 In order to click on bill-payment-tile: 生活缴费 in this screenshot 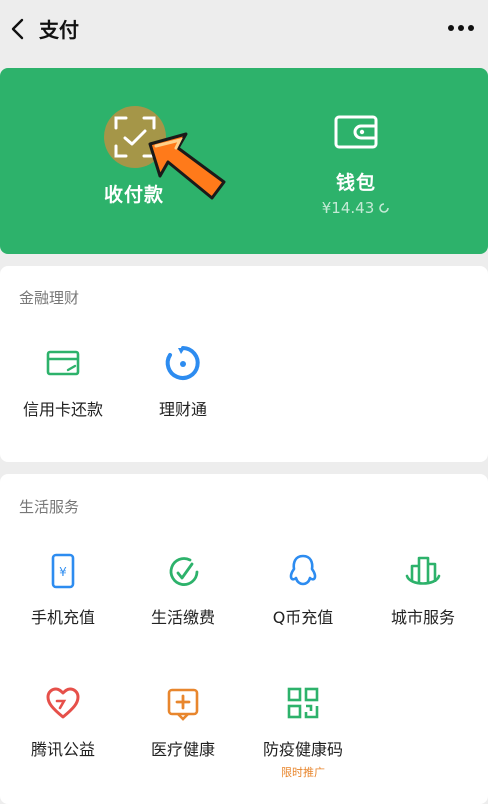, I will do `click(183, 590)`.